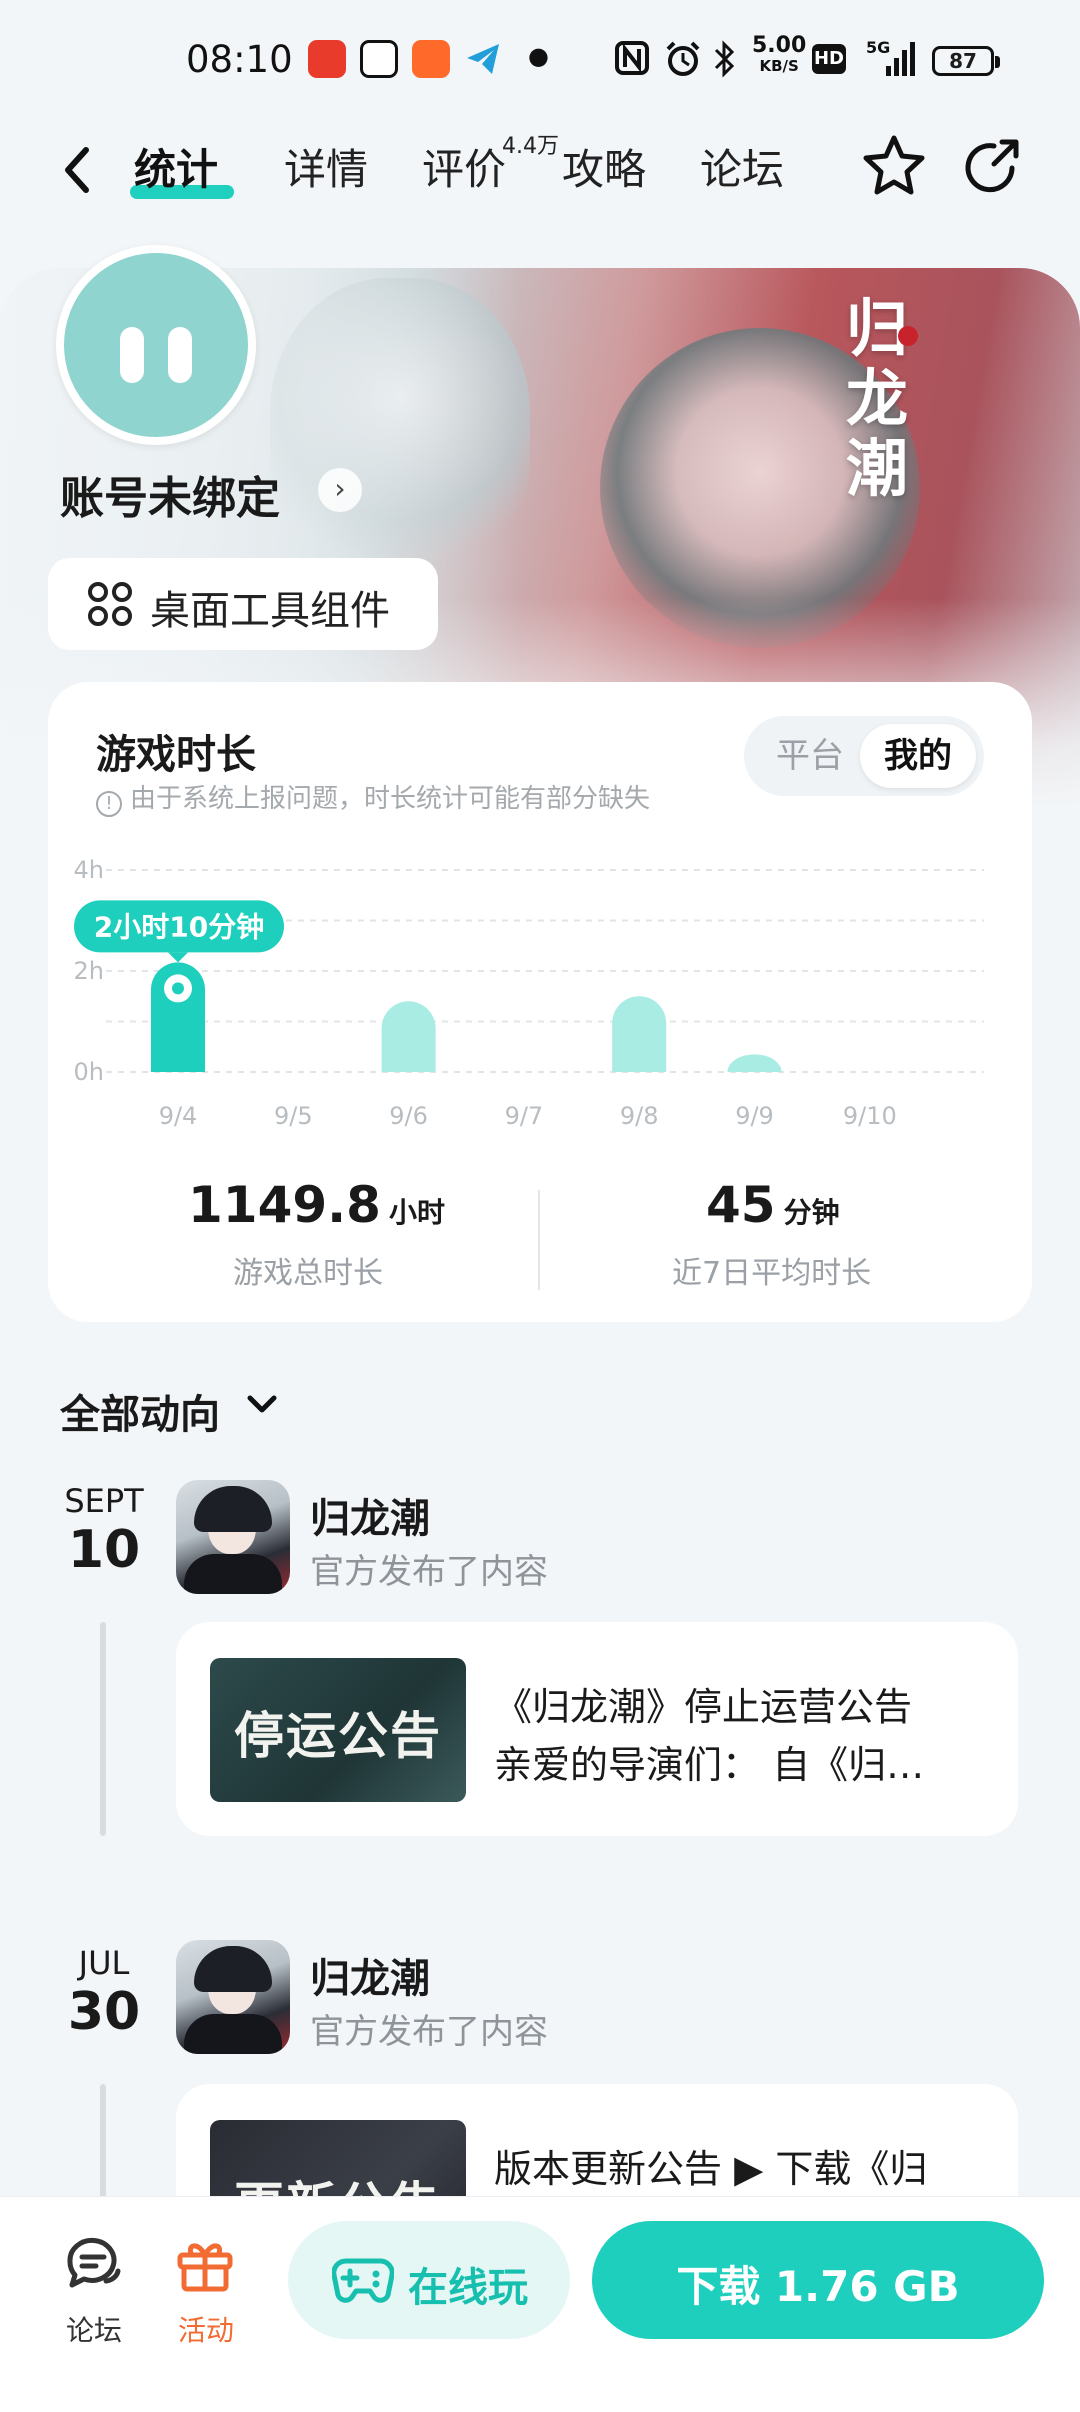 Image resolution: width=1080 pixels, height=2412 pixels. I want to click on post-title: 版本更新公告 ▶ 下载《归, so click(711, 2169).